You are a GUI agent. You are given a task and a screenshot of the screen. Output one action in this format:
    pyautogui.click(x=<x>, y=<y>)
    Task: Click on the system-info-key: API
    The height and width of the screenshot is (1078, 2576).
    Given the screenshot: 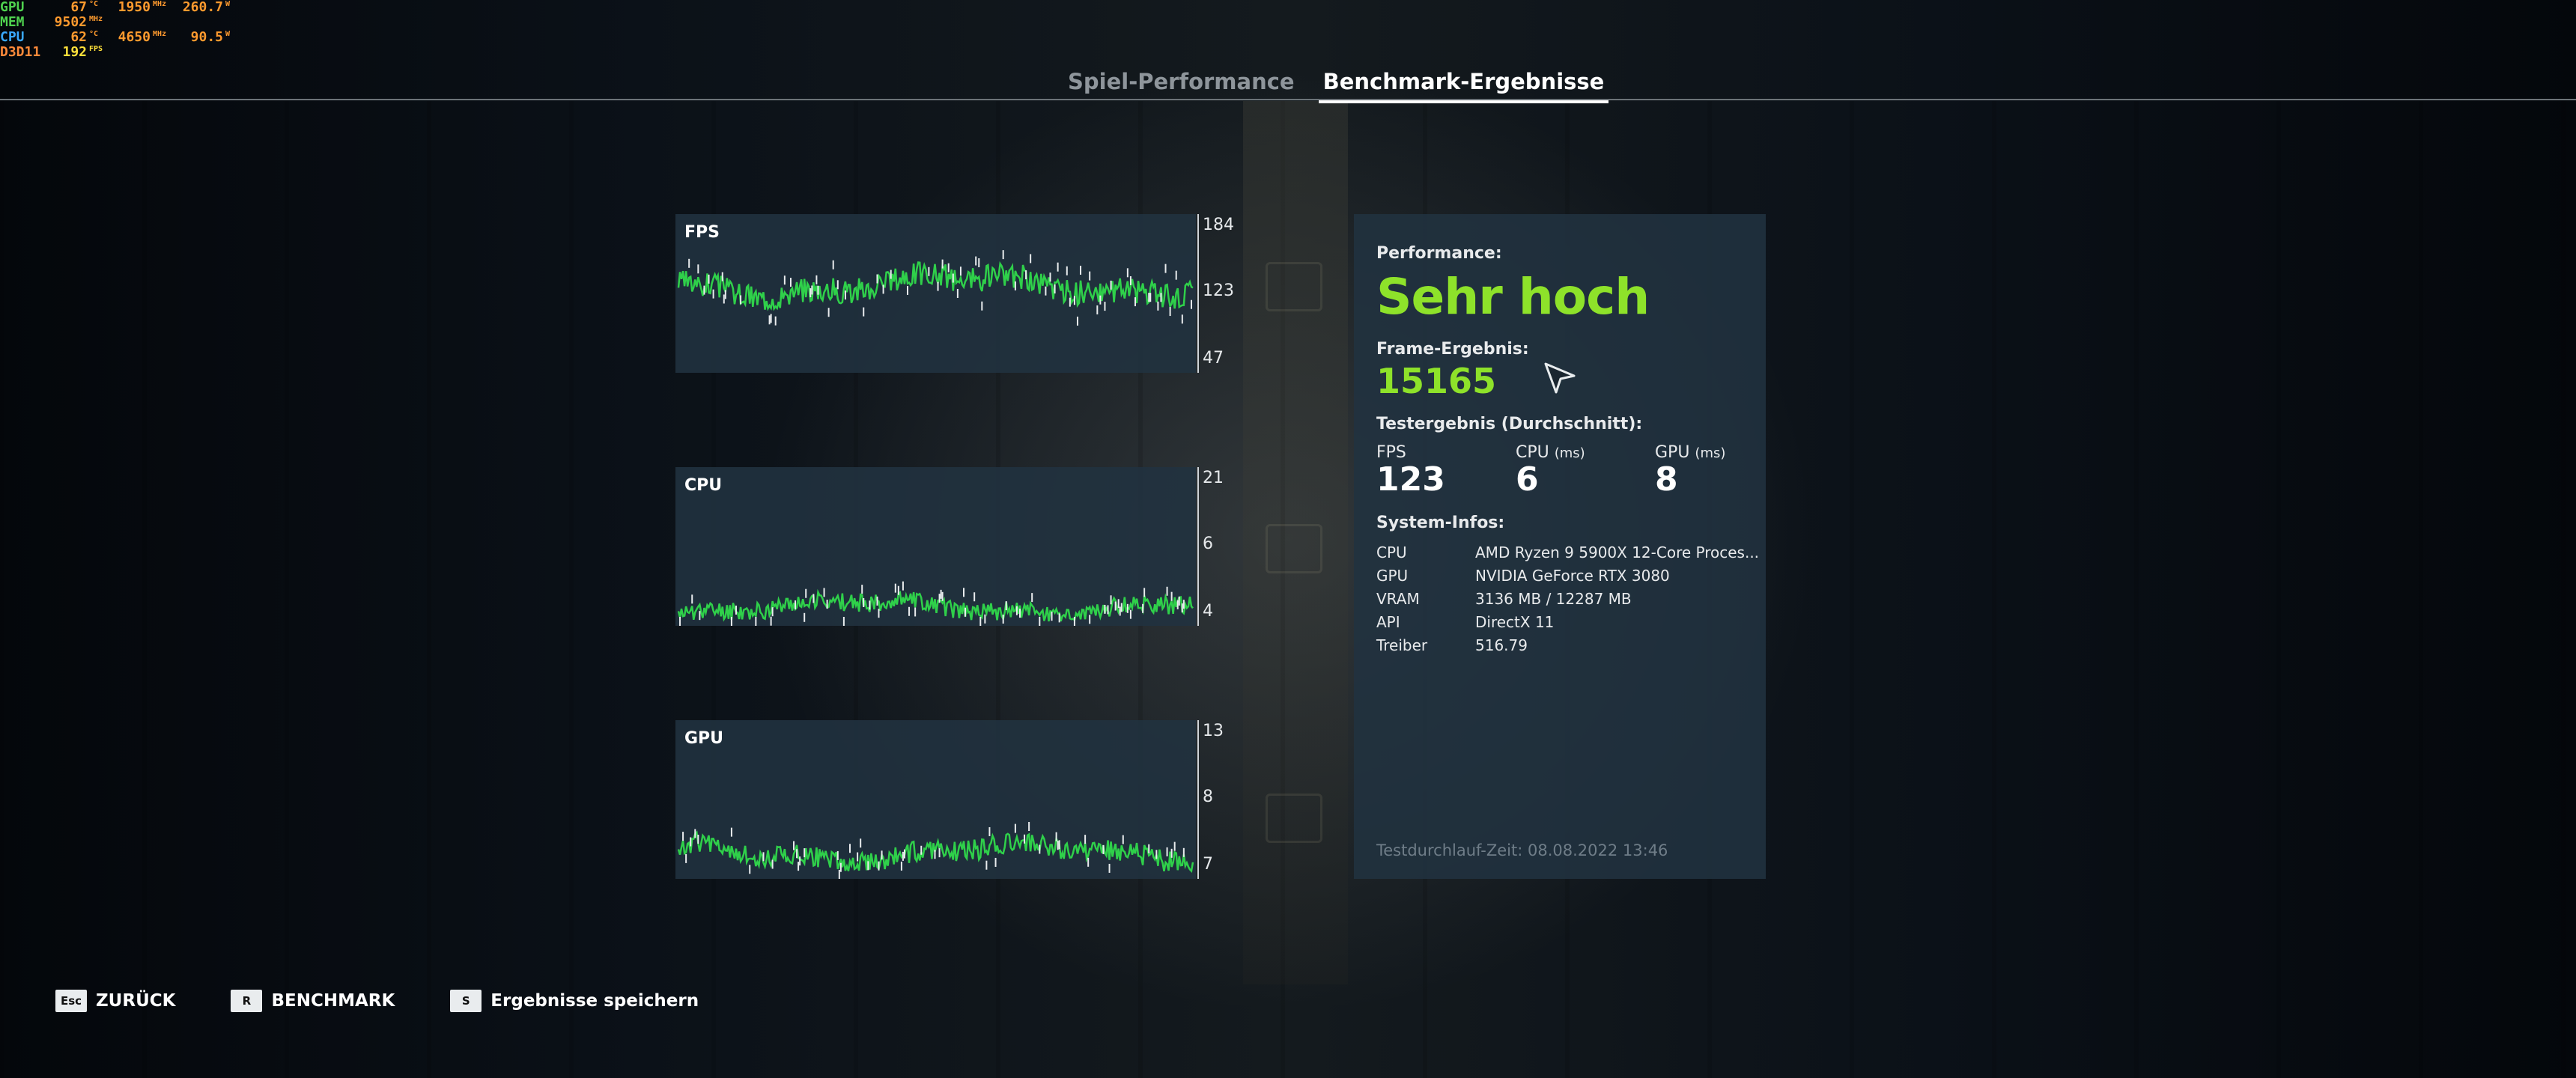 What is the action you would take?
    pyautogui.click(x=1388, y=622)
    